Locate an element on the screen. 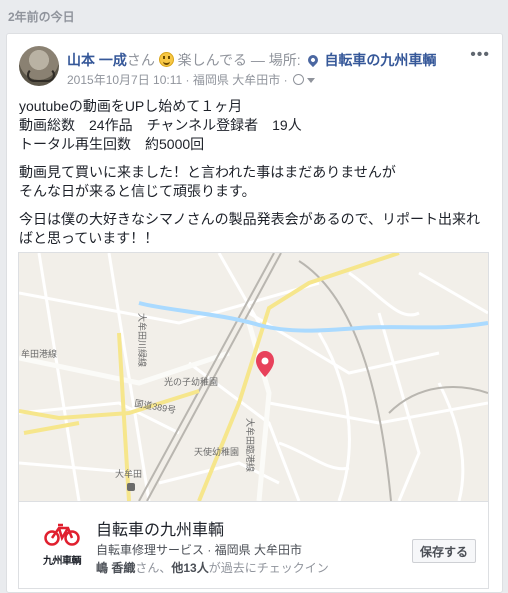 The image size is (508, 593). post-line: トータル再生回数 約5000回 is located at coordinates (112, 144).